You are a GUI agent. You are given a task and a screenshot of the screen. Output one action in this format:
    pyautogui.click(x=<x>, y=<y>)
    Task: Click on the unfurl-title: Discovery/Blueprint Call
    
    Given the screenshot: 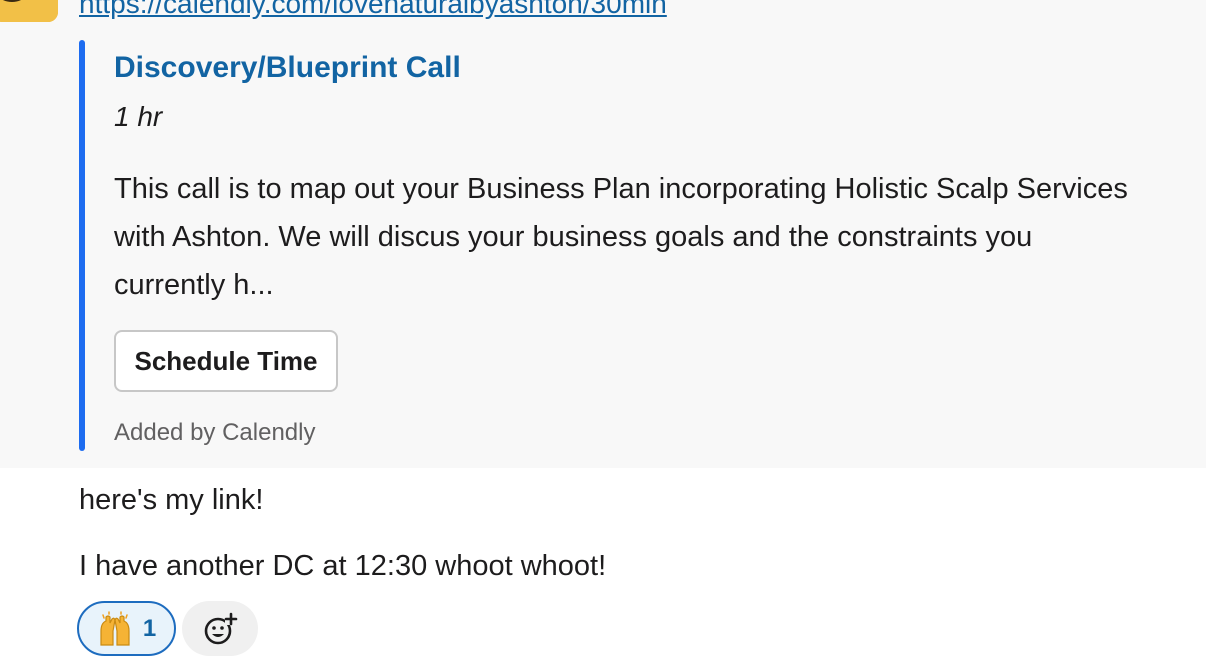 What is the action you would take?
    pyautogui.click(x=287, y=68)
    